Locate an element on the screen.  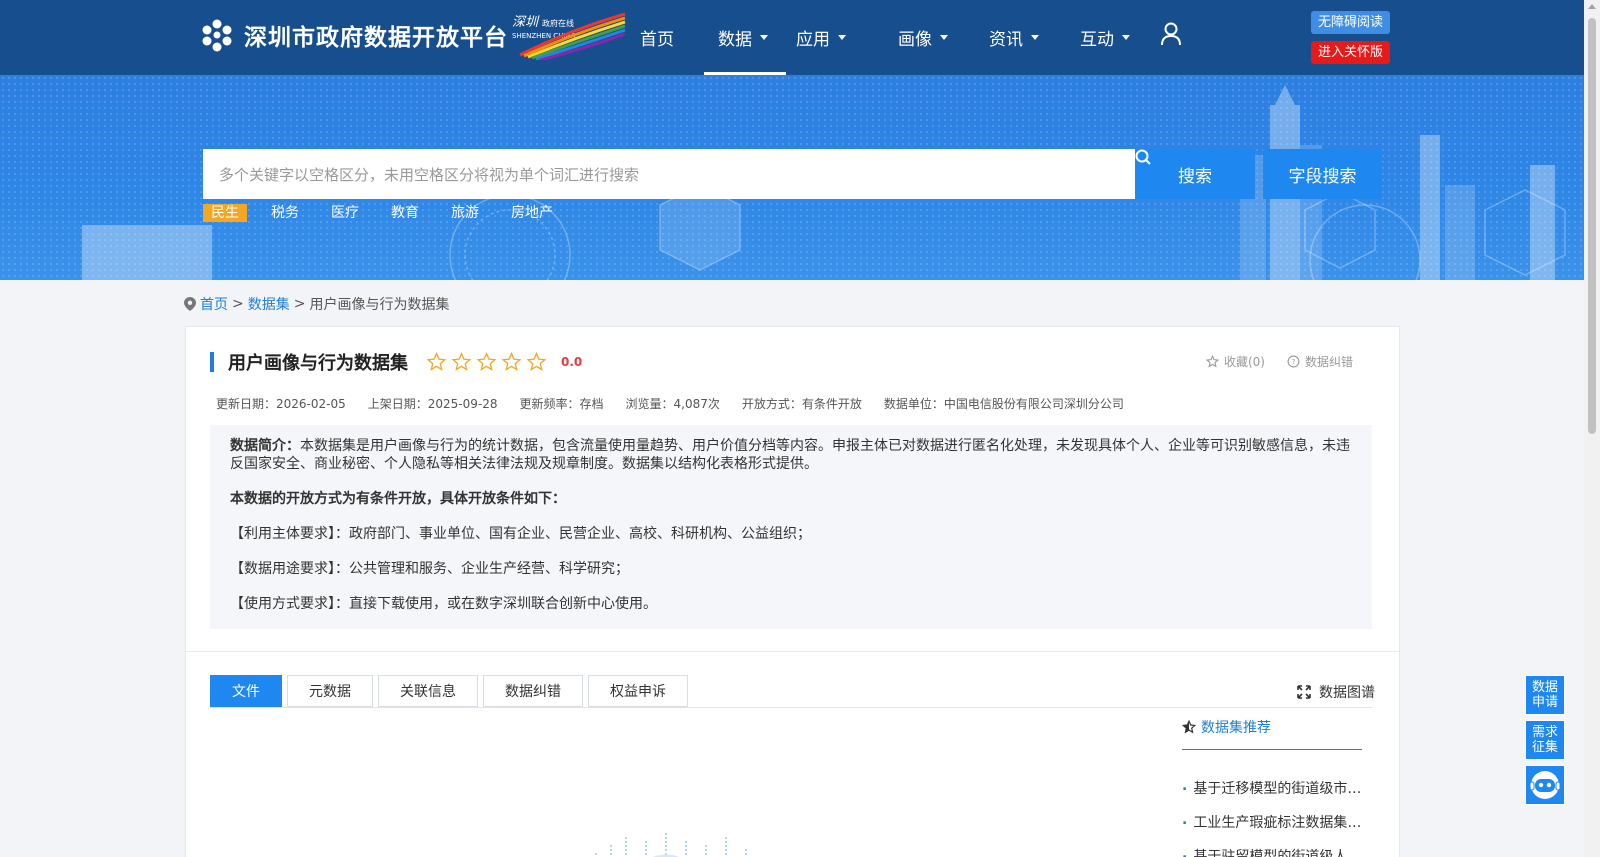
page-scrollbar is located at coordinates (1592, 428).